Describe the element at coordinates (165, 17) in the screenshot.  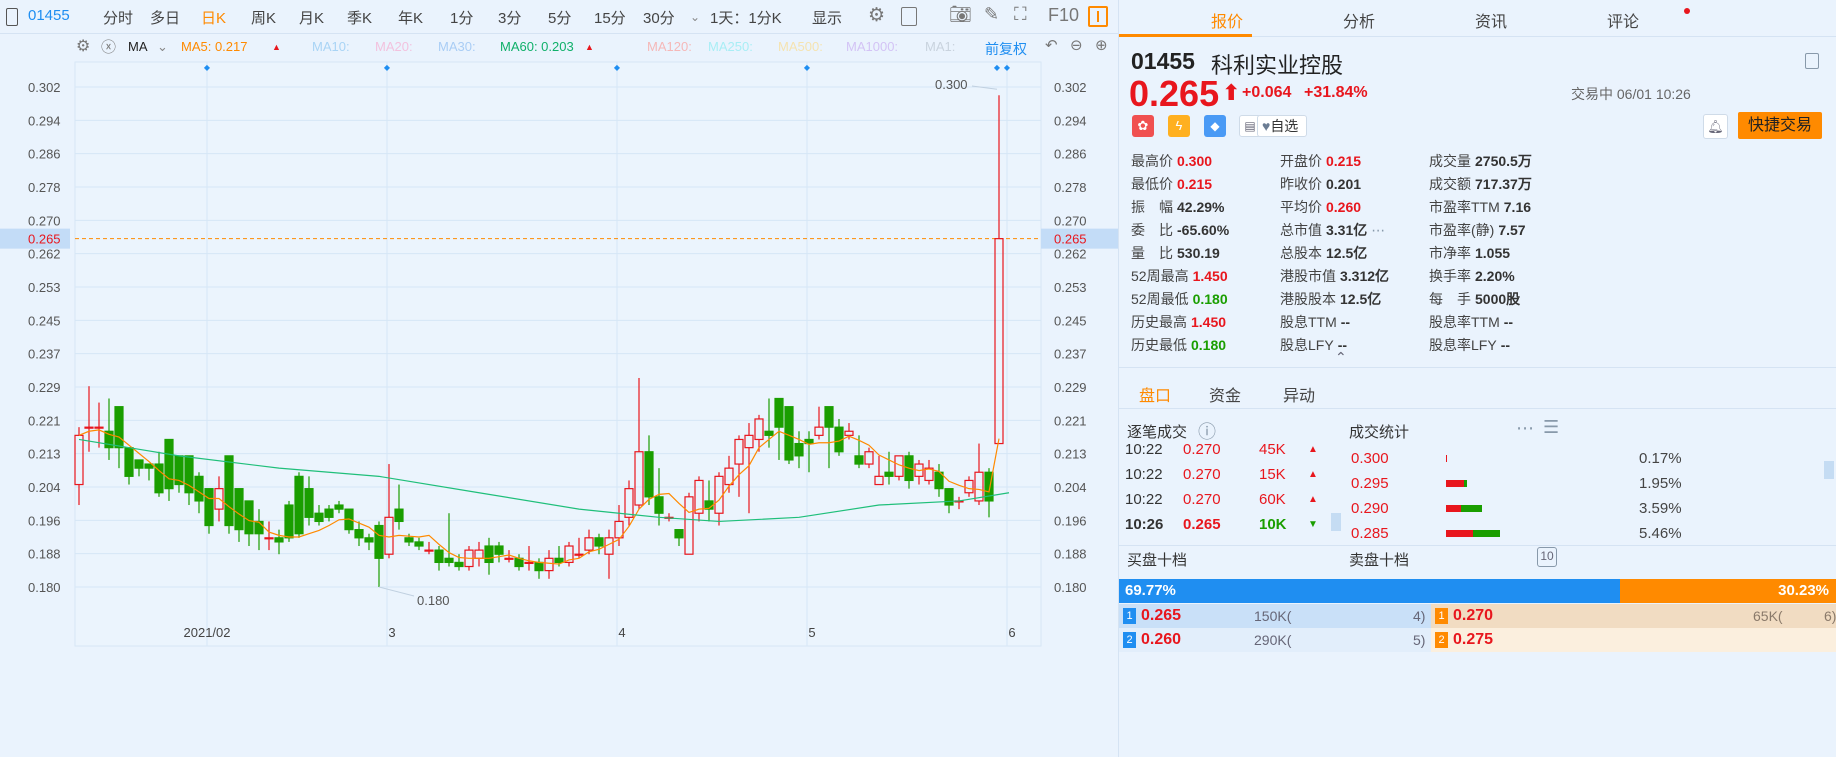
I see `tab-multi-day: 多日` at that location.